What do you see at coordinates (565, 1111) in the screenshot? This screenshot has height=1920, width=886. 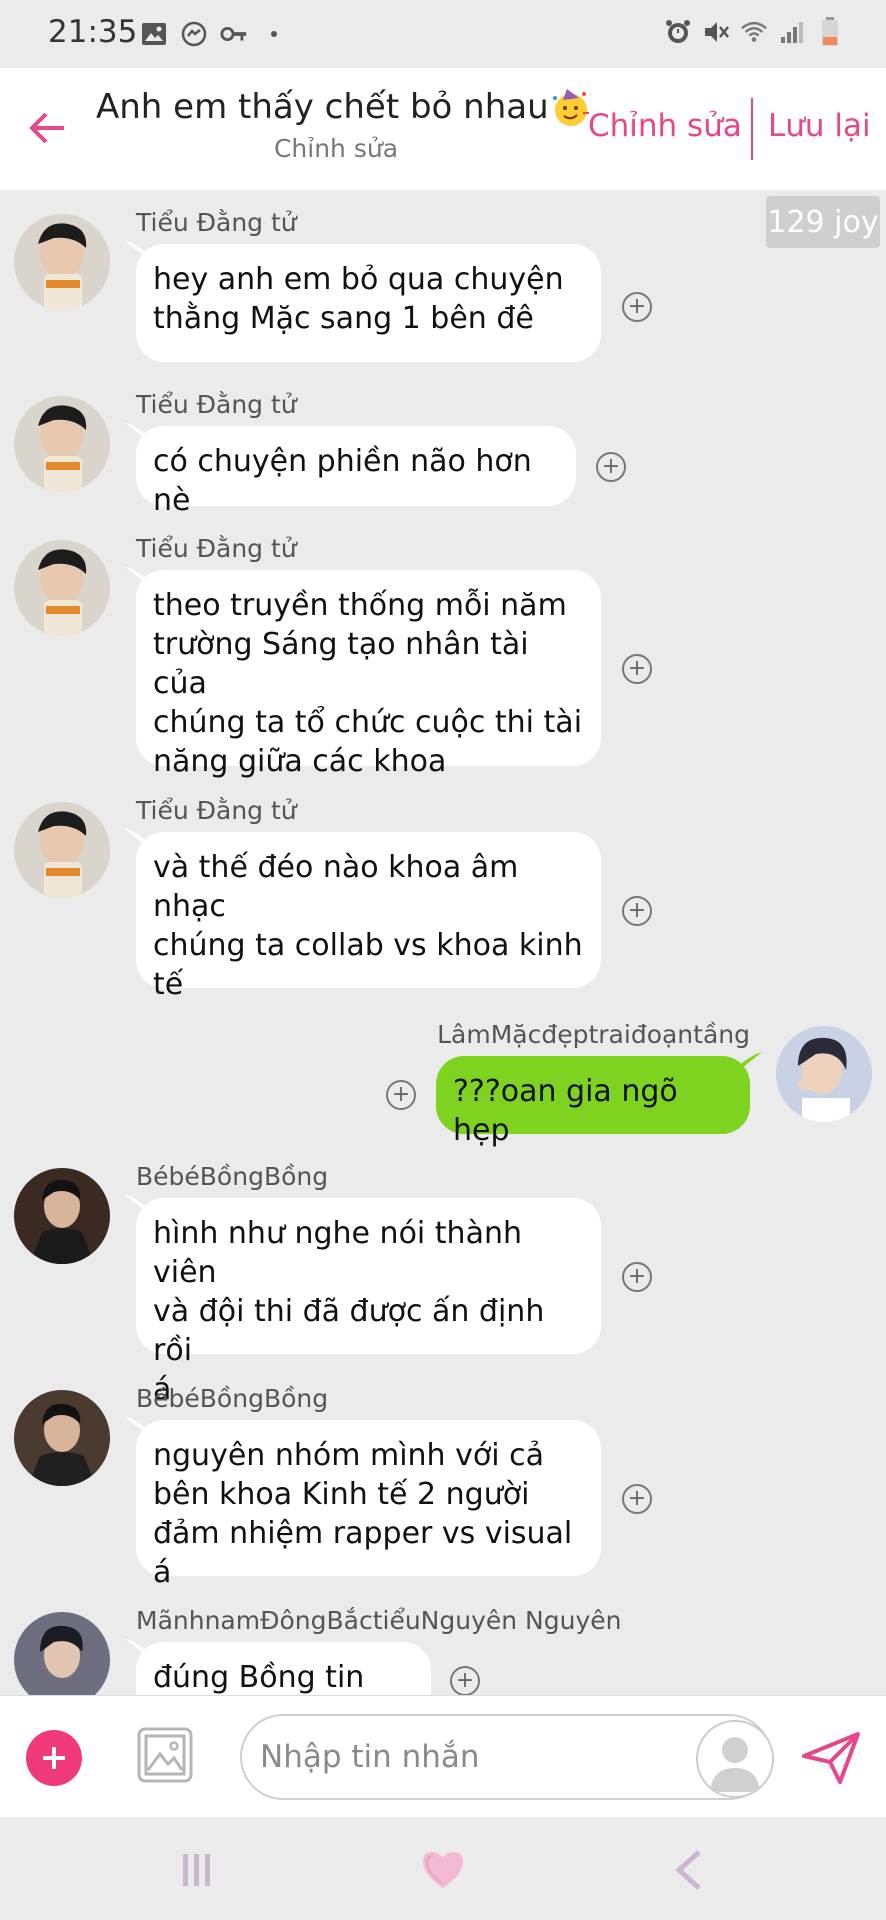 I see `message-line: ???oan gia ngõ hẹp` at bounding box center [565, 1111].